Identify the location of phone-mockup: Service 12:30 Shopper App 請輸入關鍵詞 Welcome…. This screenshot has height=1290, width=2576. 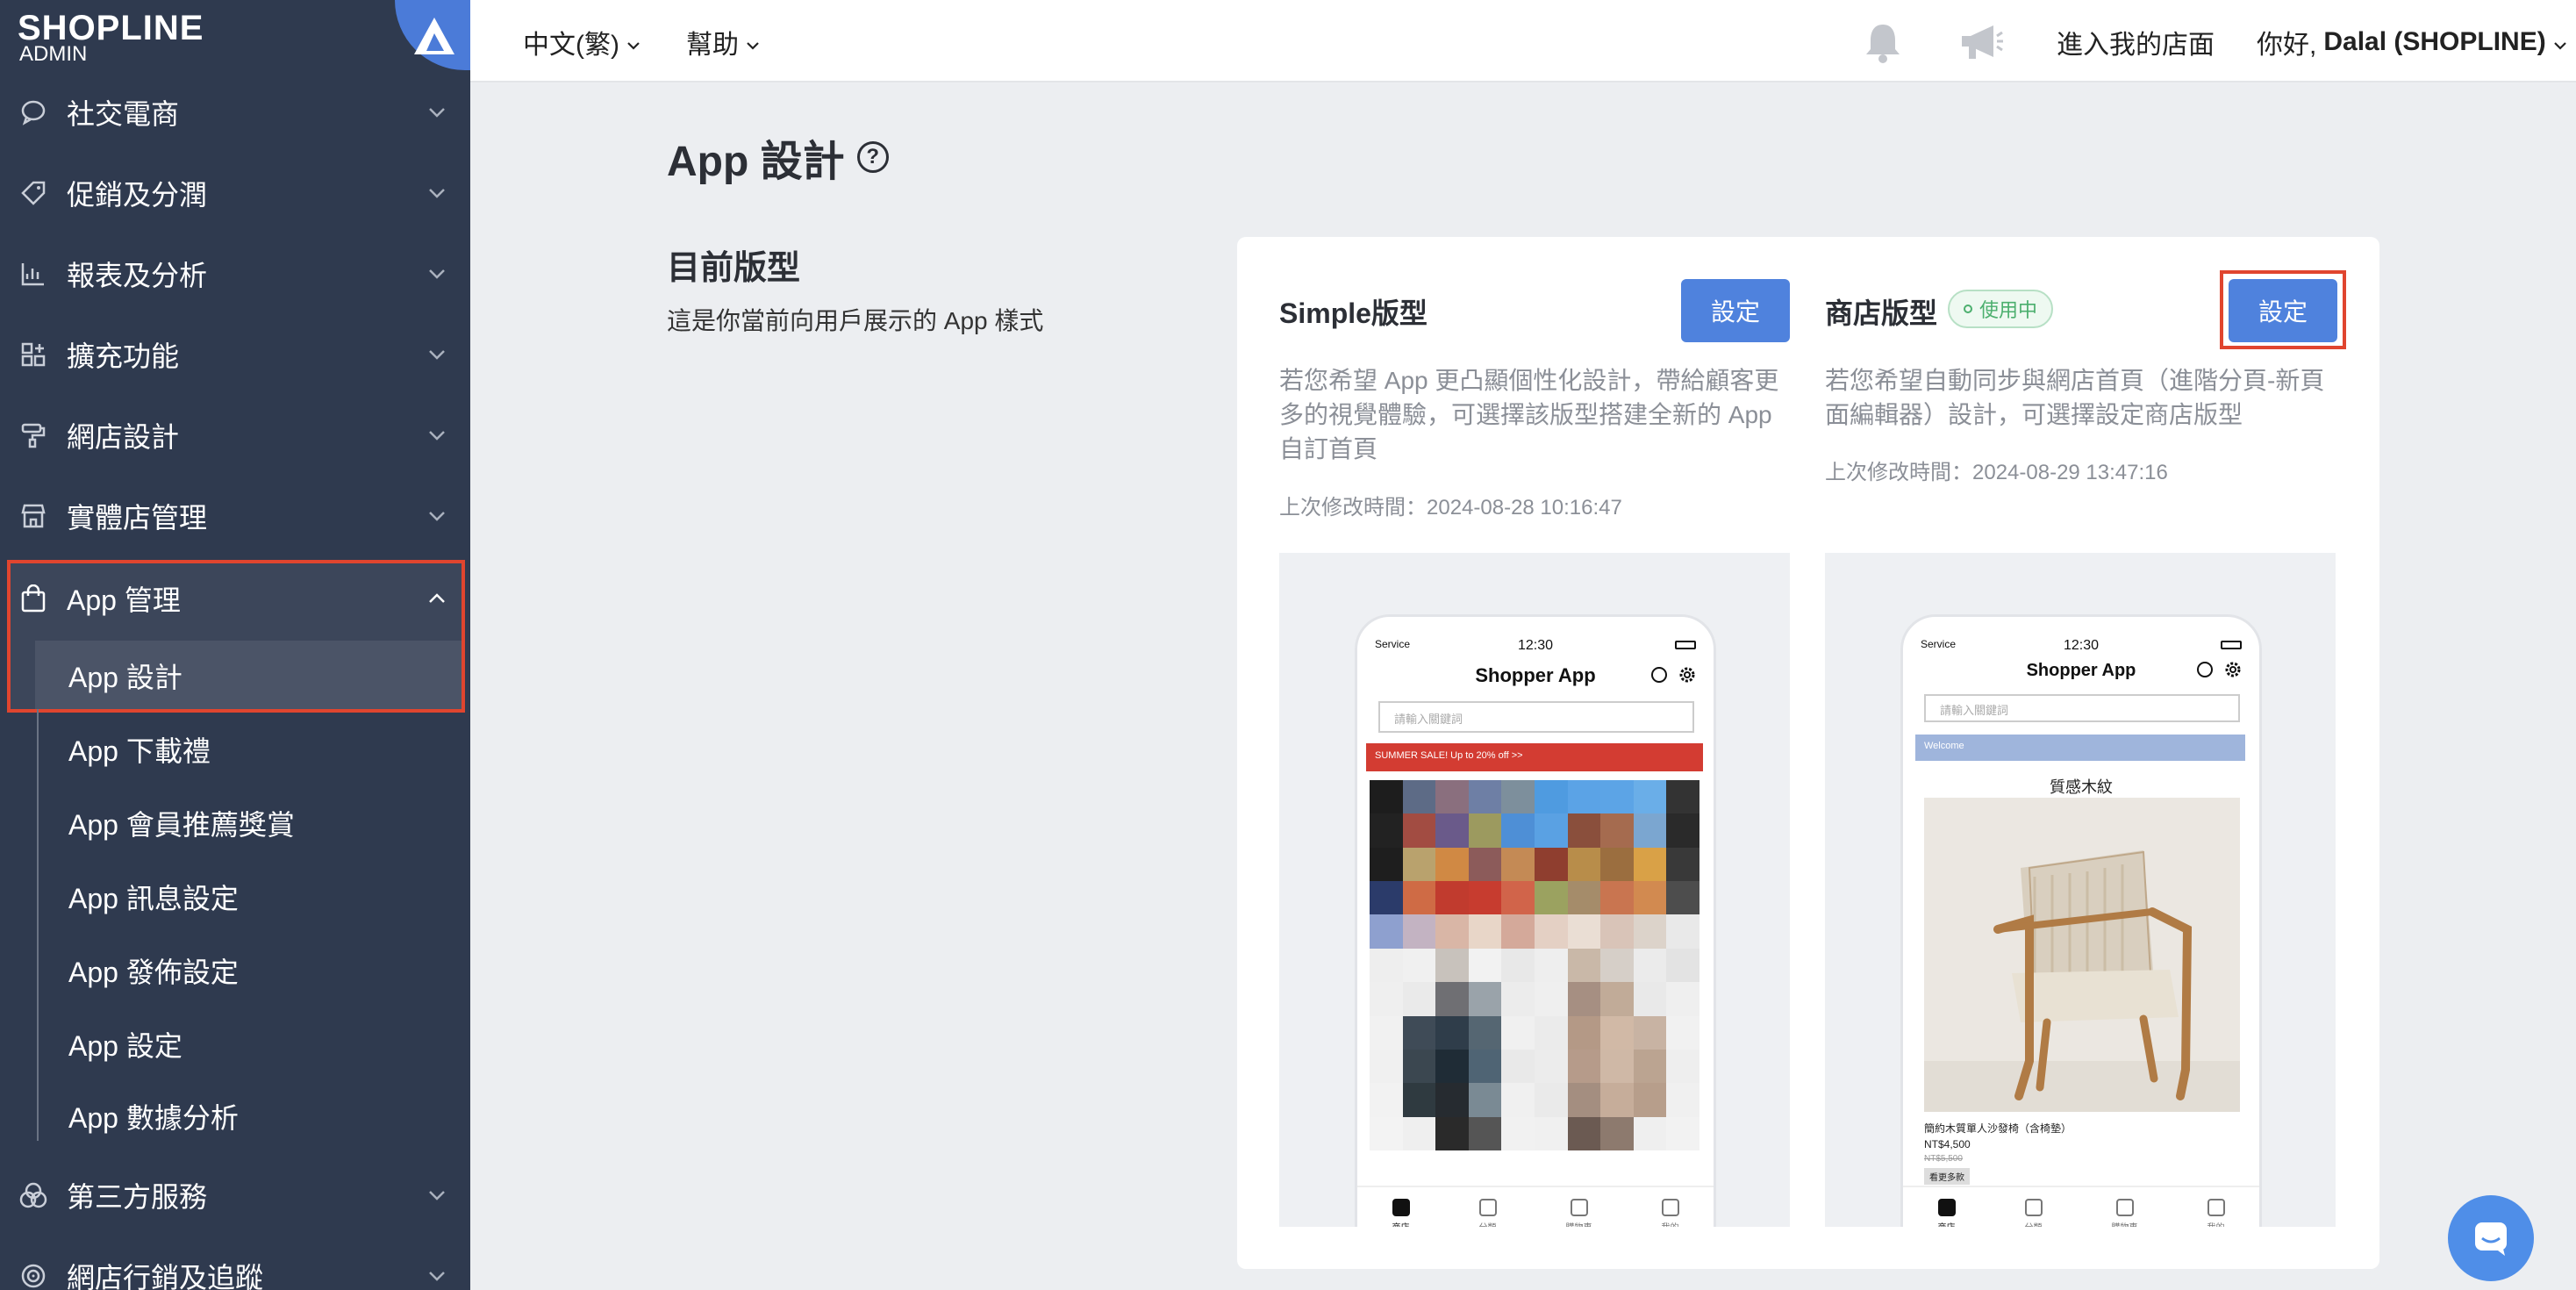
(2081, 921).